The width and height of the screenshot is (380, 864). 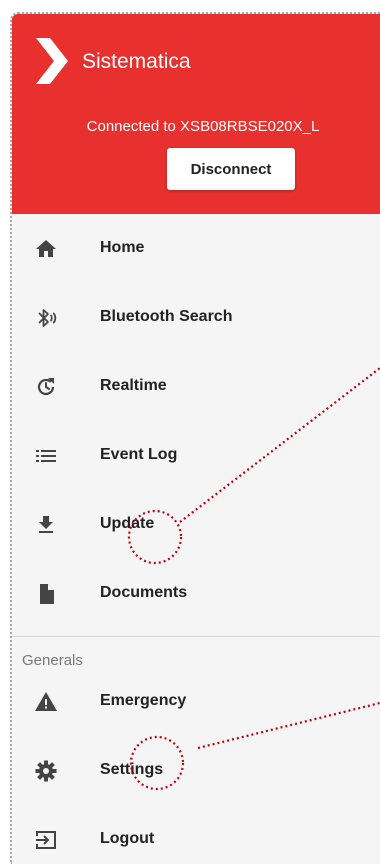 What do you see at coordinates (46, 840) in the screenshot?
I see `logout-icon` at bounding box center [46, 840].